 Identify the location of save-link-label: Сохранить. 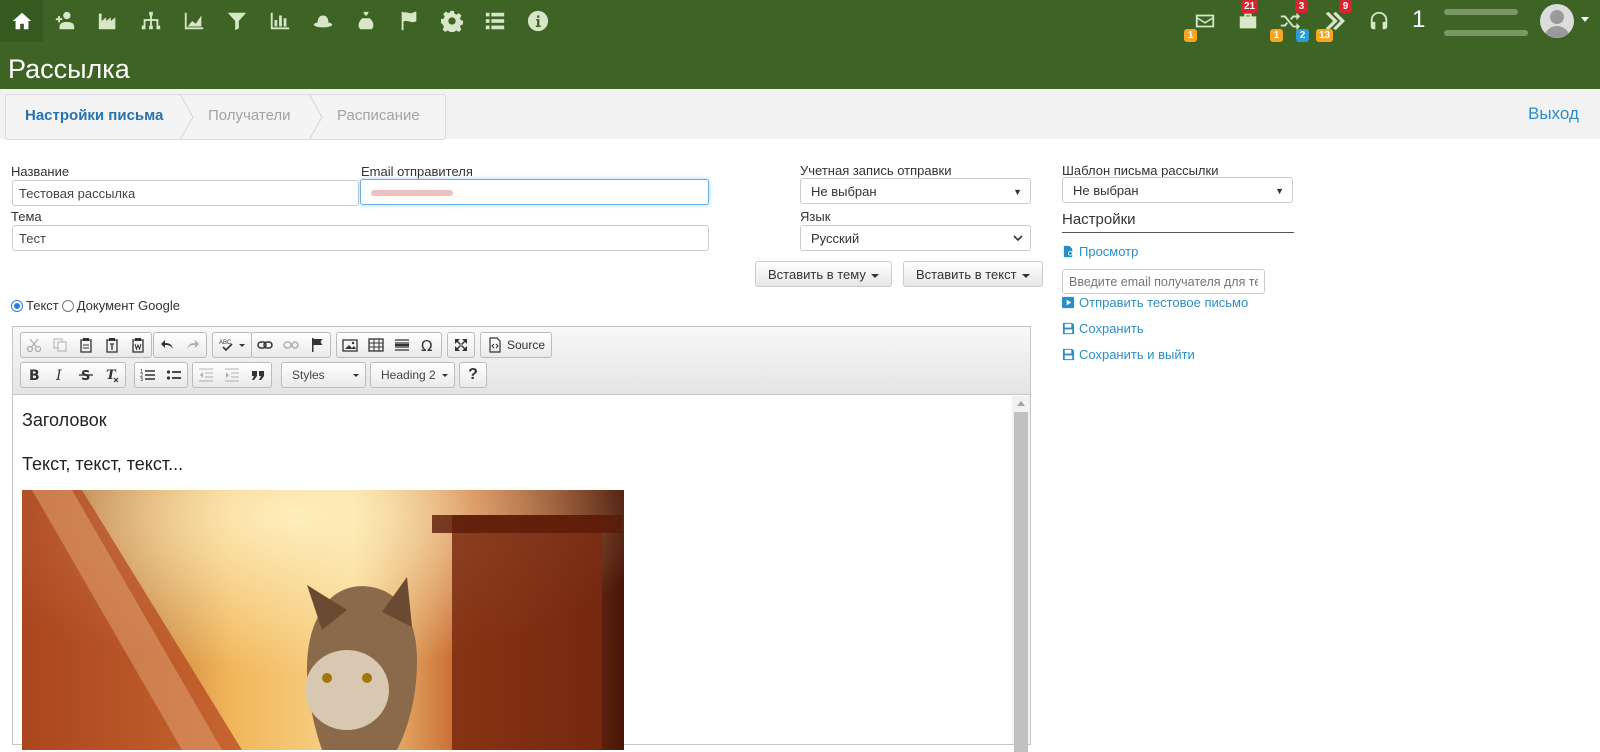
(1111, 328).